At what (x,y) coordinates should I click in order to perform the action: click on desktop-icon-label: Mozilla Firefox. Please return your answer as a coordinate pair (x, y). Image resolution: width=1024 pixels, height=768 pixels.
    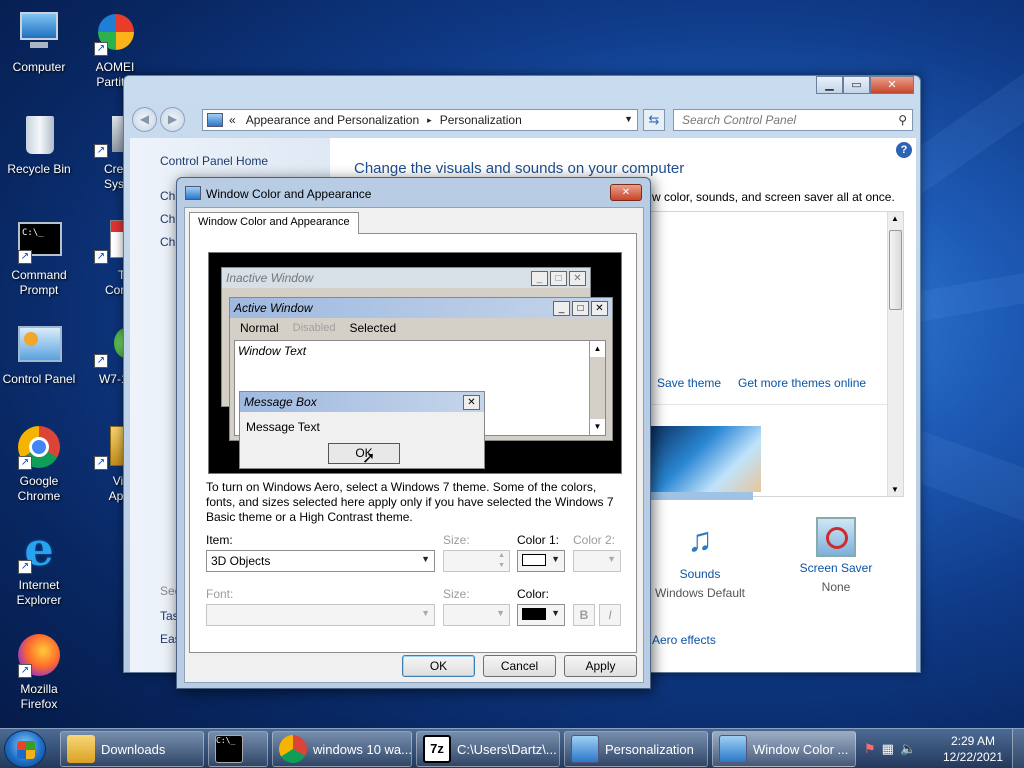
    Looking at the image, I should click on (39, 696).